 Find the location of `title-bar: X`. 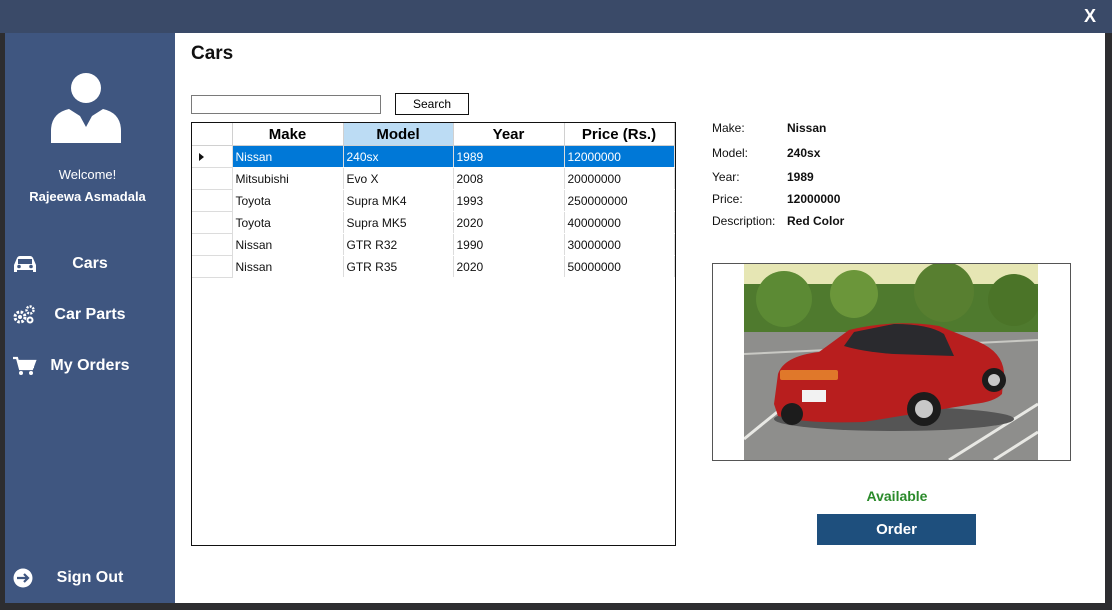

title-bar: X is located at coordinates (556, 16).